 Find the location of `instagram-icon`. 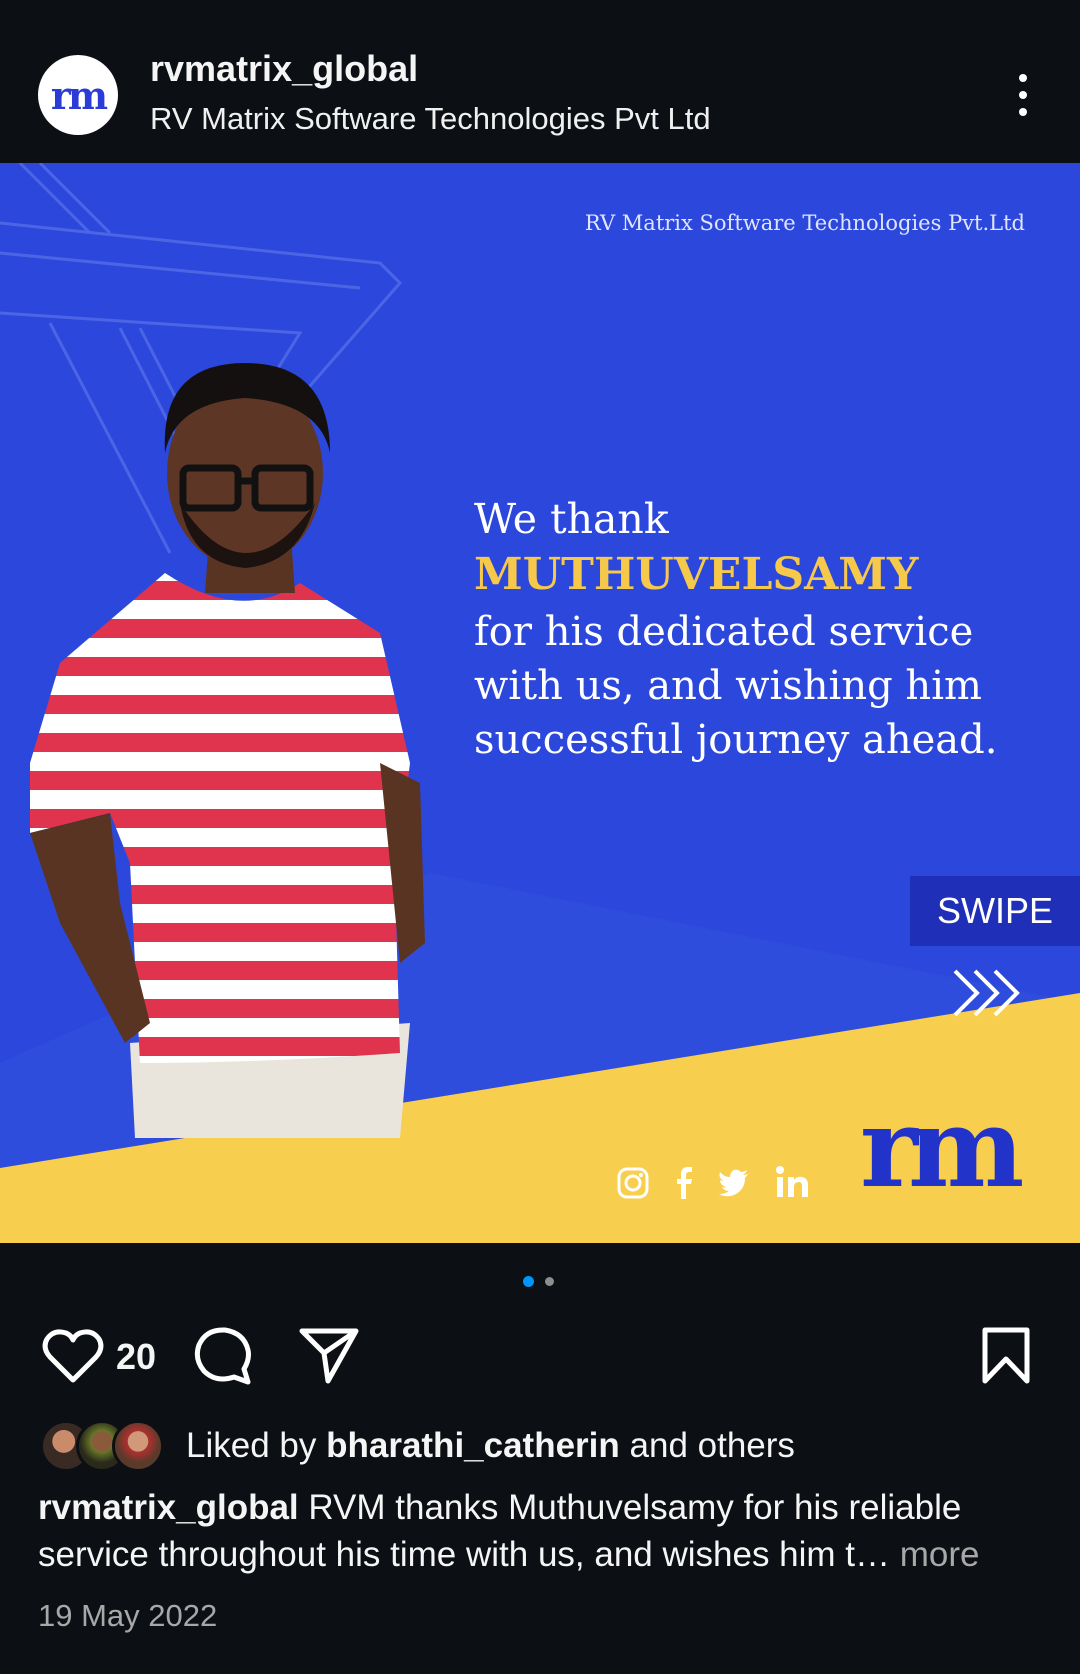

instagram-icon is located at coordinates (633, 1183).